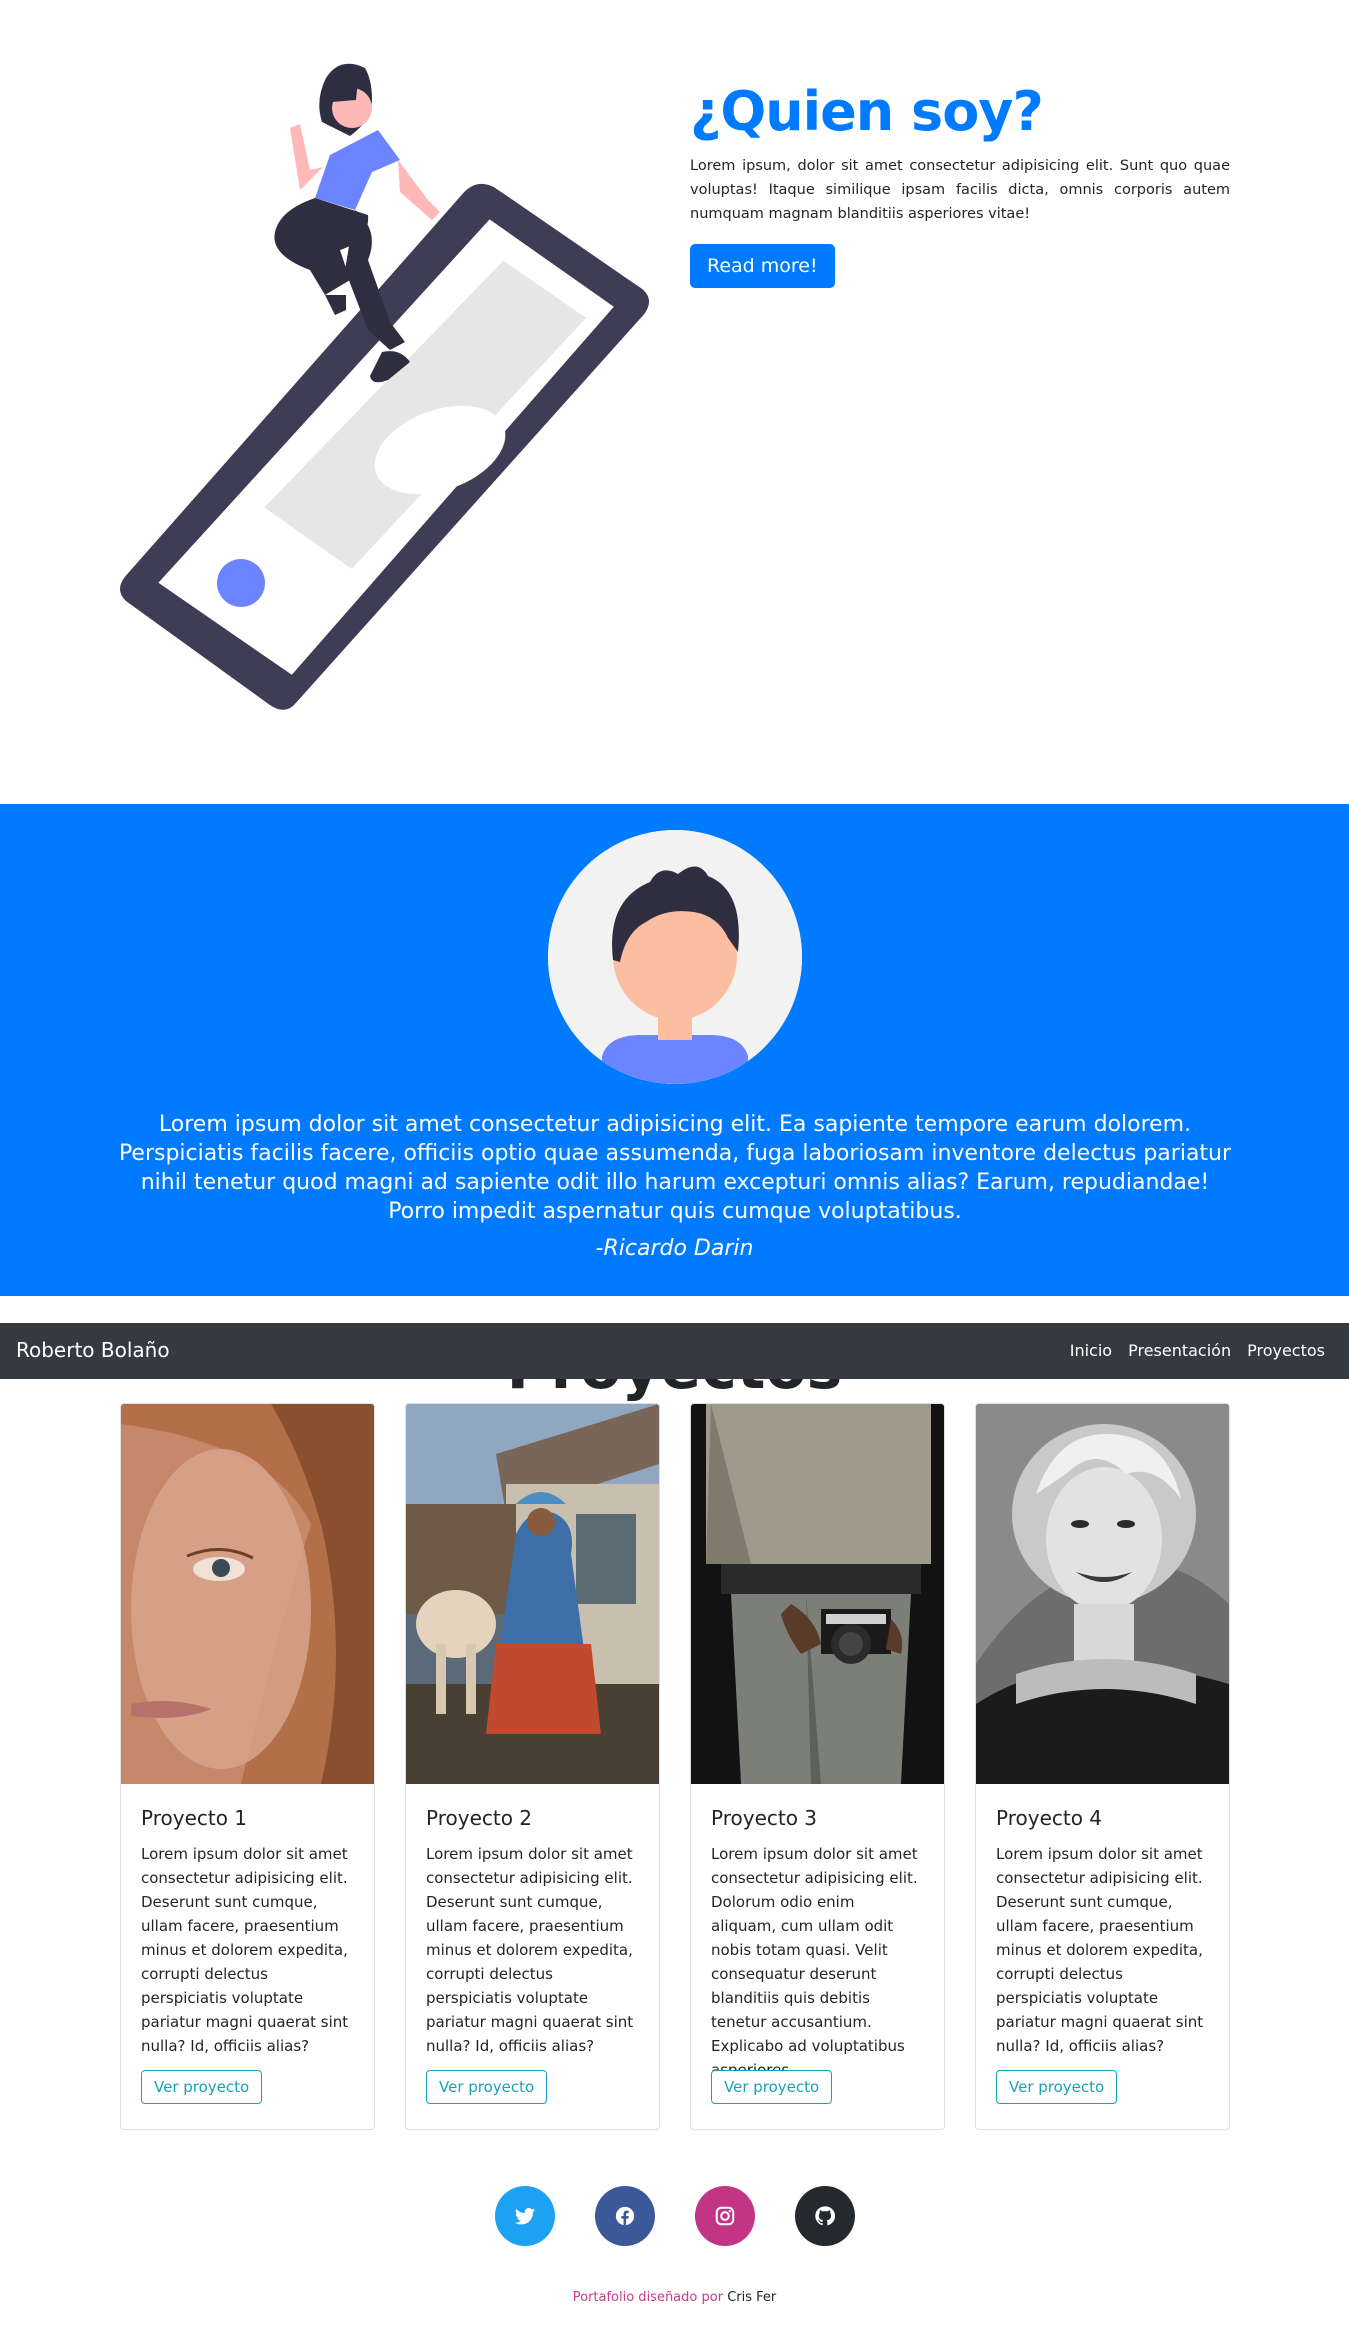  I want to click on facebook-icon, so click(625, 2216).